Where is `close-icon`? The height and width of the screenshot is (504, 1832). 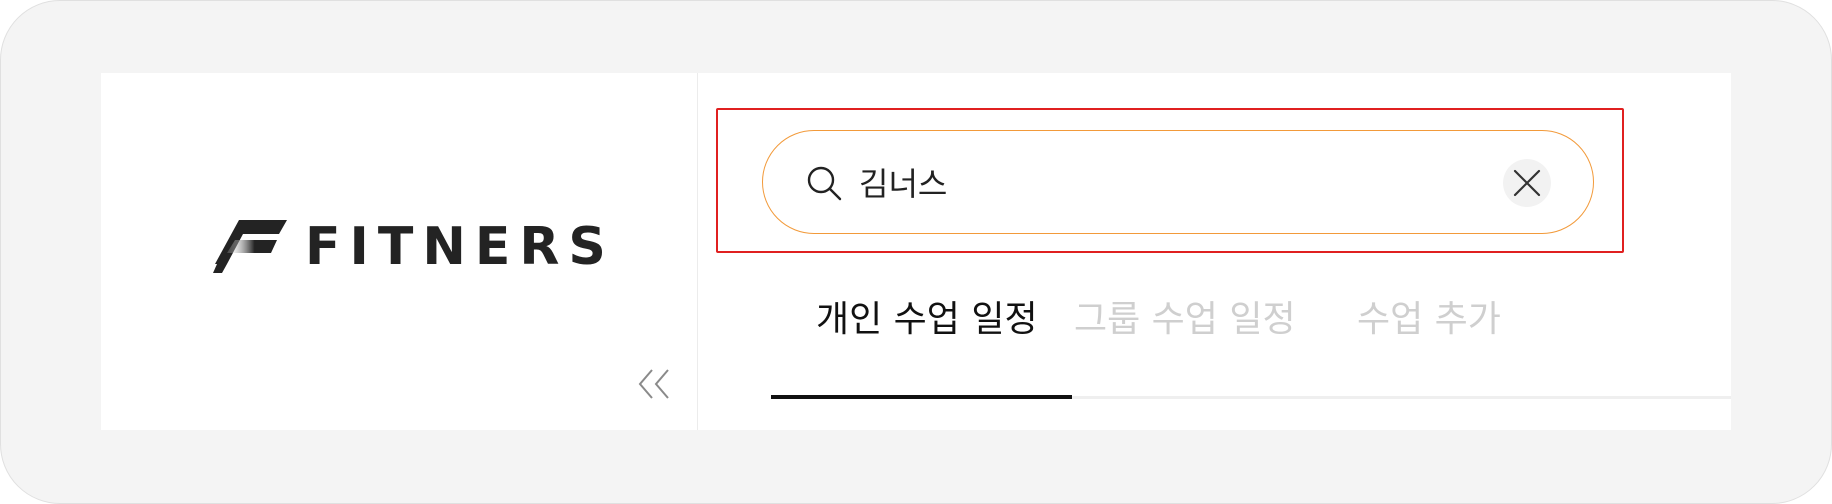 close-icon is located at coordinates (1527, 183).